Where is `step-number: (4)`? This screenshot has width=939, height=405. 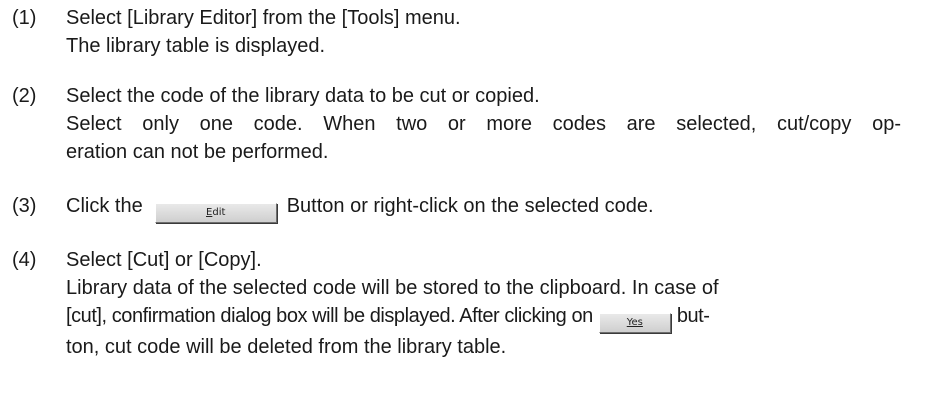
step-number: (4) is located at coordinates (24, 260).